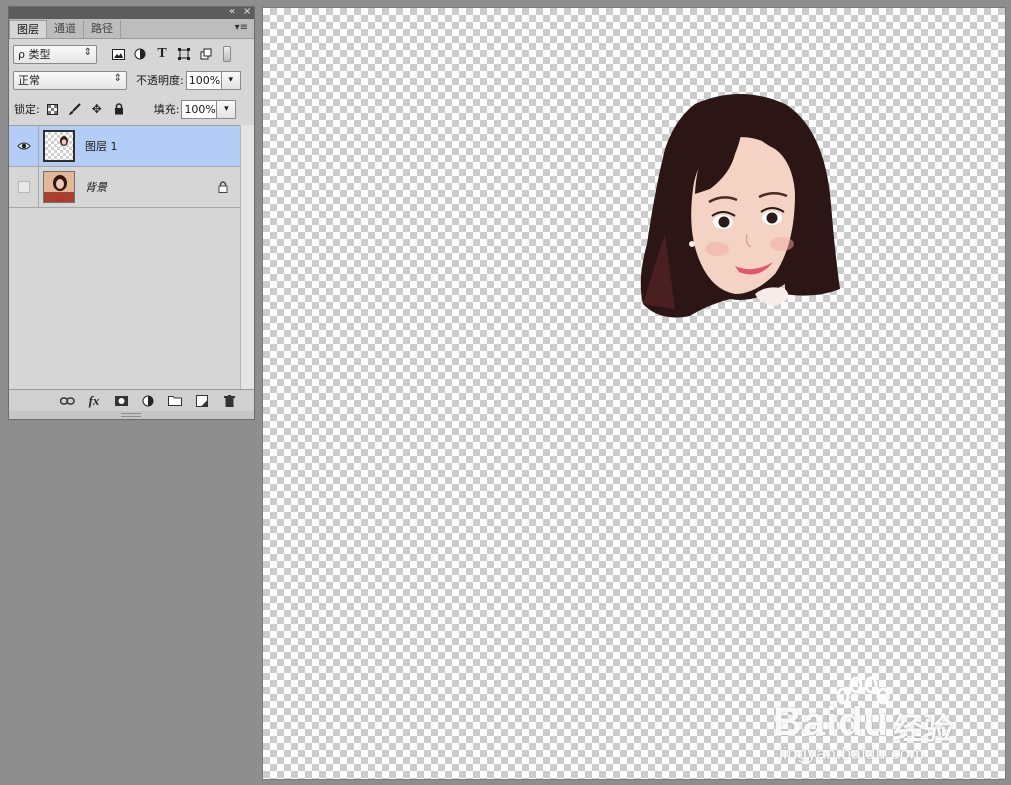 This screenshot has height=785, width=1011. I want to click on tab-layers: 图层, so click(28, 29).